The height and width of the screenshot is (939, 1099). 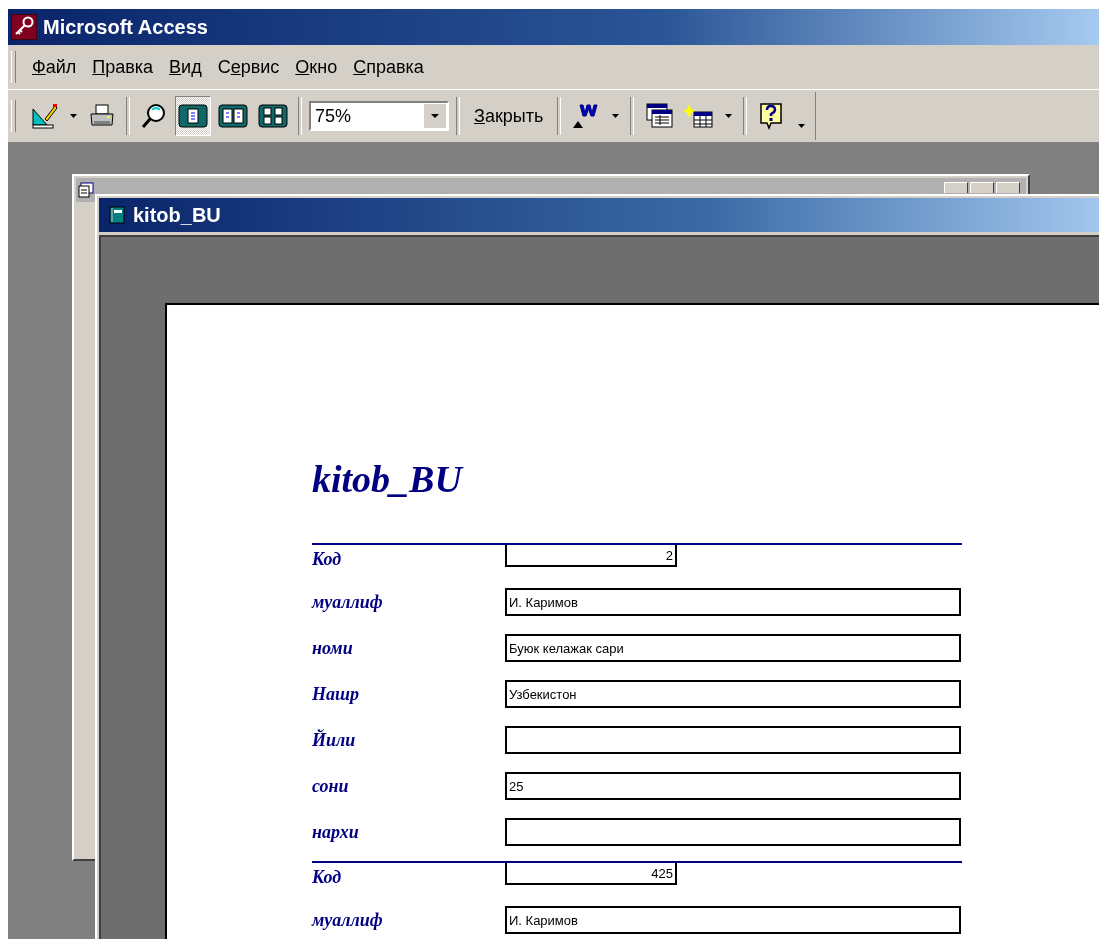 What do you see at coordinates (185, 67) in the screenshot?
I see `menu-item: Вид` at bounding box center [185, 67].